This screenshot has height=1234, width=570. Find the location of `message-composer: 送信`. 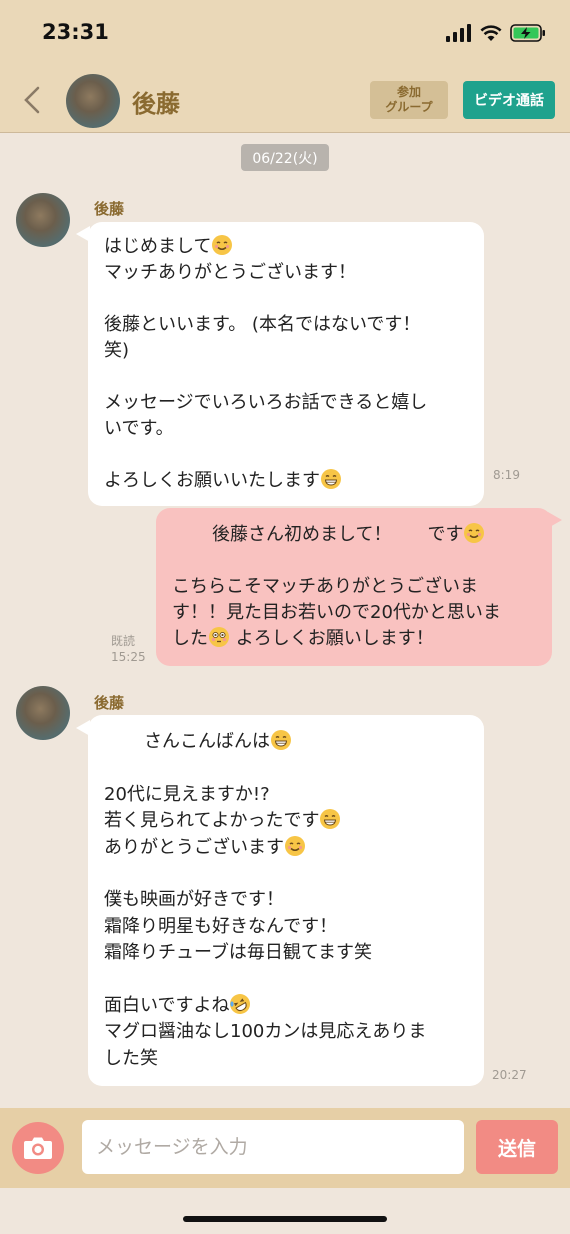

message-composer: 送信 is located at coordinates (285, 1148).